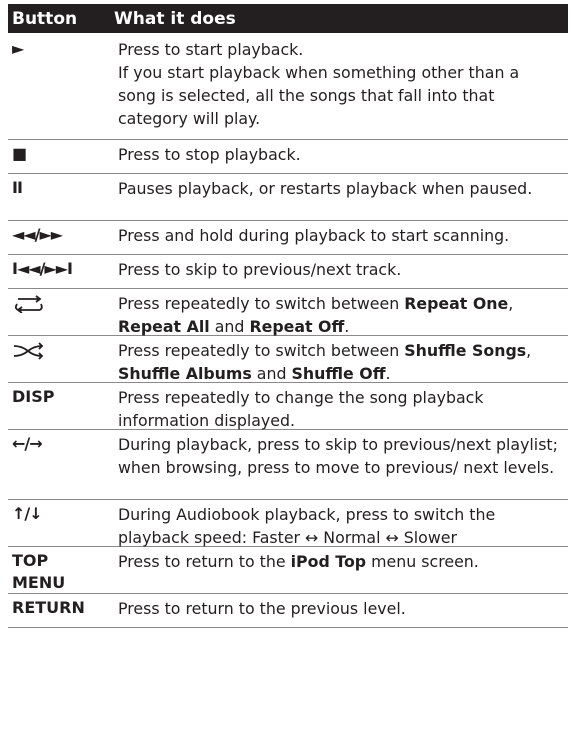 Image resolution: width=576 pixels, height=733 pixels. What do you see at coordinates (422, 561) in the screenshot?
I see `description-text: menu screen.` at bounding box center [422, 561].